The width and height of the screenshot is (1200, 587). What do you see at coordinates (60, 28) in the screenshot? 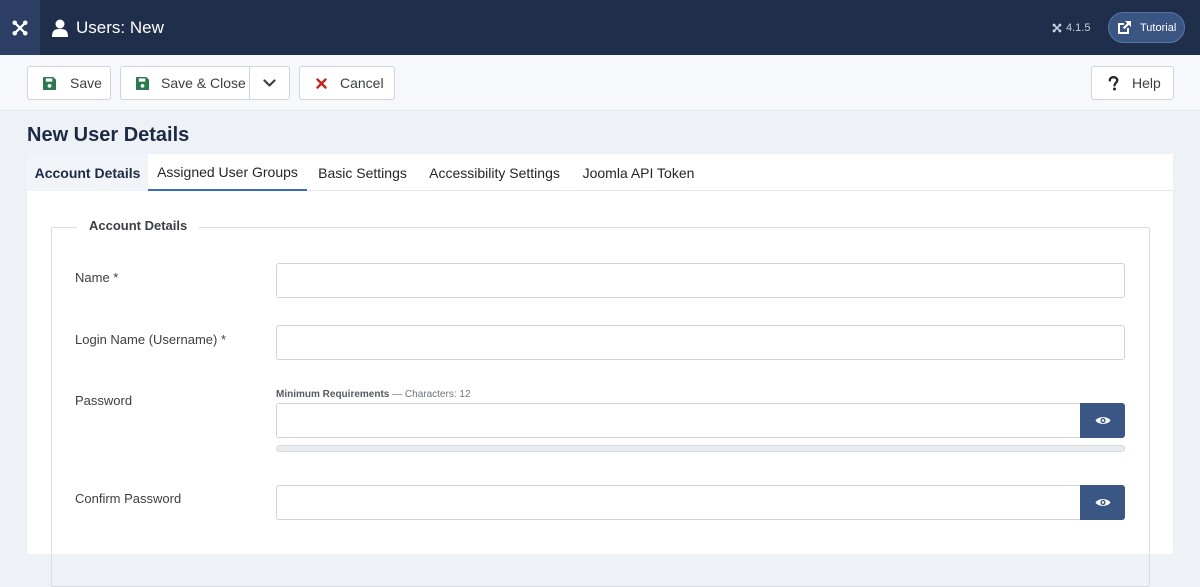
I see `user-icon` at bounding box center [60, 28].